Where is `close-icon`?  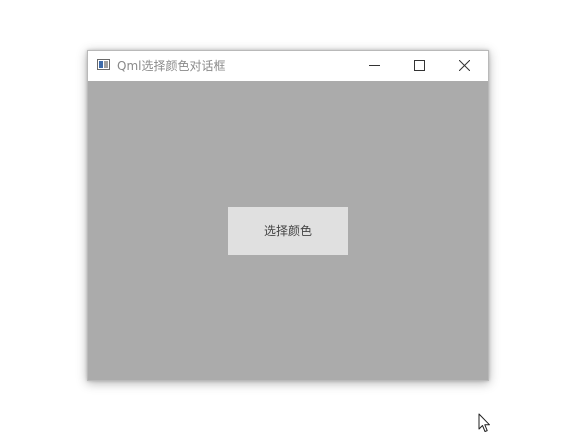 close-icon is located at coordinates (464, 65).